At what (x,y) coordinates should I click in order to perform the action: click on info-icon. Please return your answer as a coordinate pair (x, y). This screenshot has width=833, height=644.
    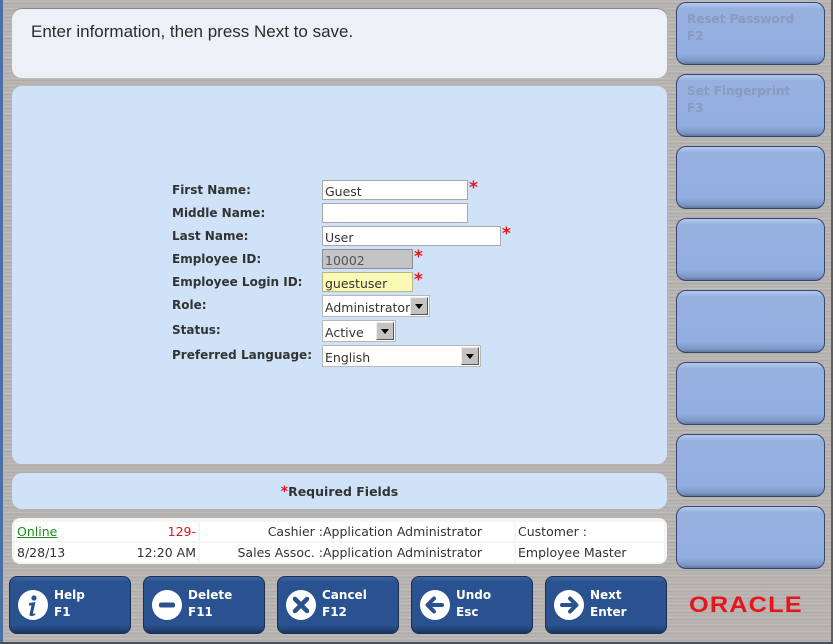
    Looking at the image, I should click on (33, 605).